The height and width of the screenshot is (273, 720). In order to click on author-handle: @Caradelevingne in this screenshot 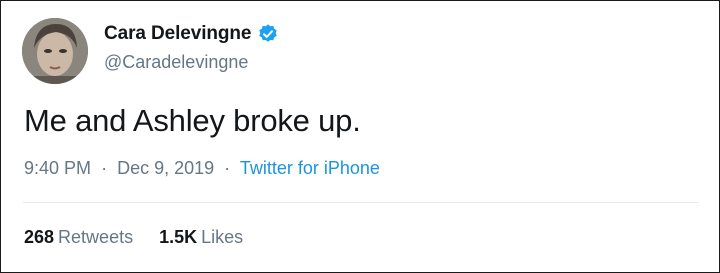, I will do `click(176, 62)`.